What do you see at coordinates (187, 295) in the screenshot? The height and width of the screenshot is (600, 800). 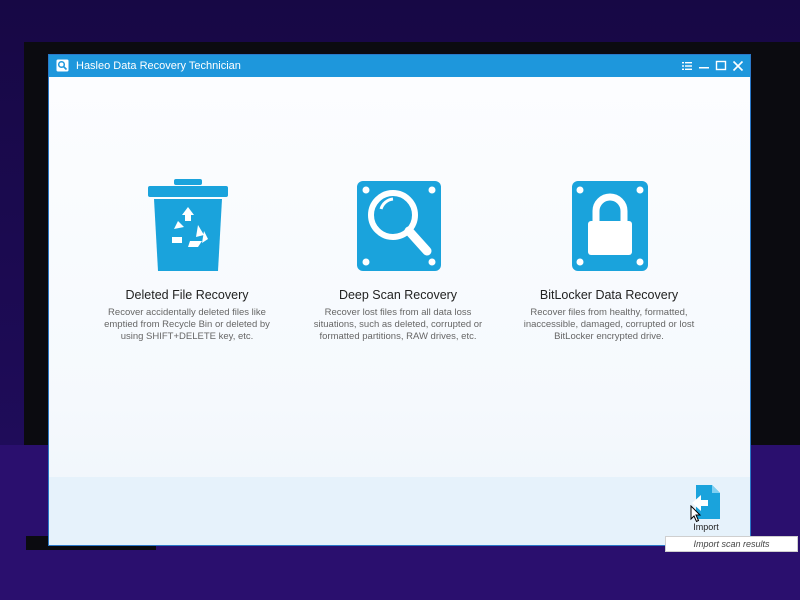 I see `card-title: Deleted File Recovery` at bounding box center [187, 295].